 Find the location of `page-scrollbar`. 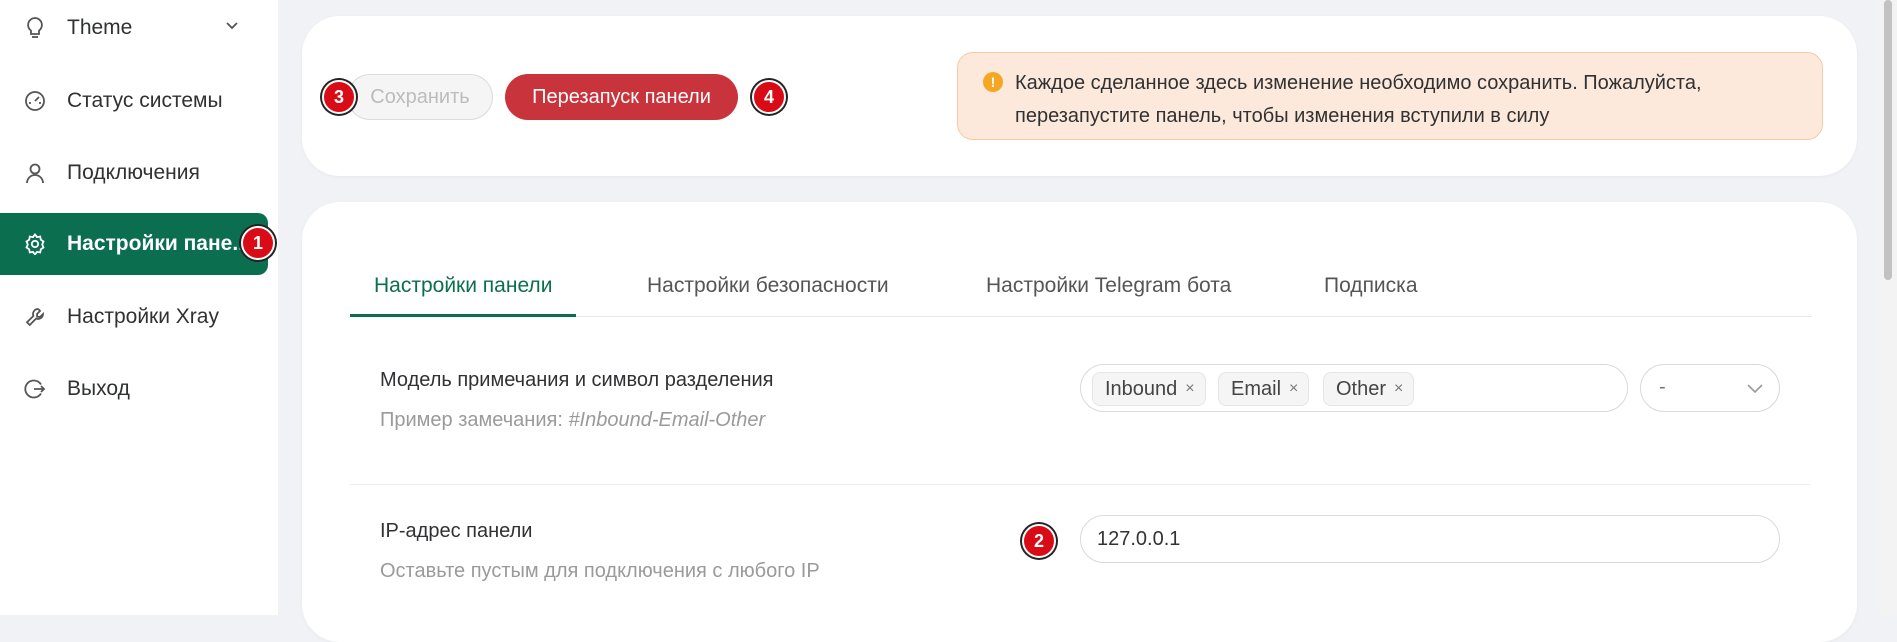

page-scrollbar is located at coordinates (1888, 307).